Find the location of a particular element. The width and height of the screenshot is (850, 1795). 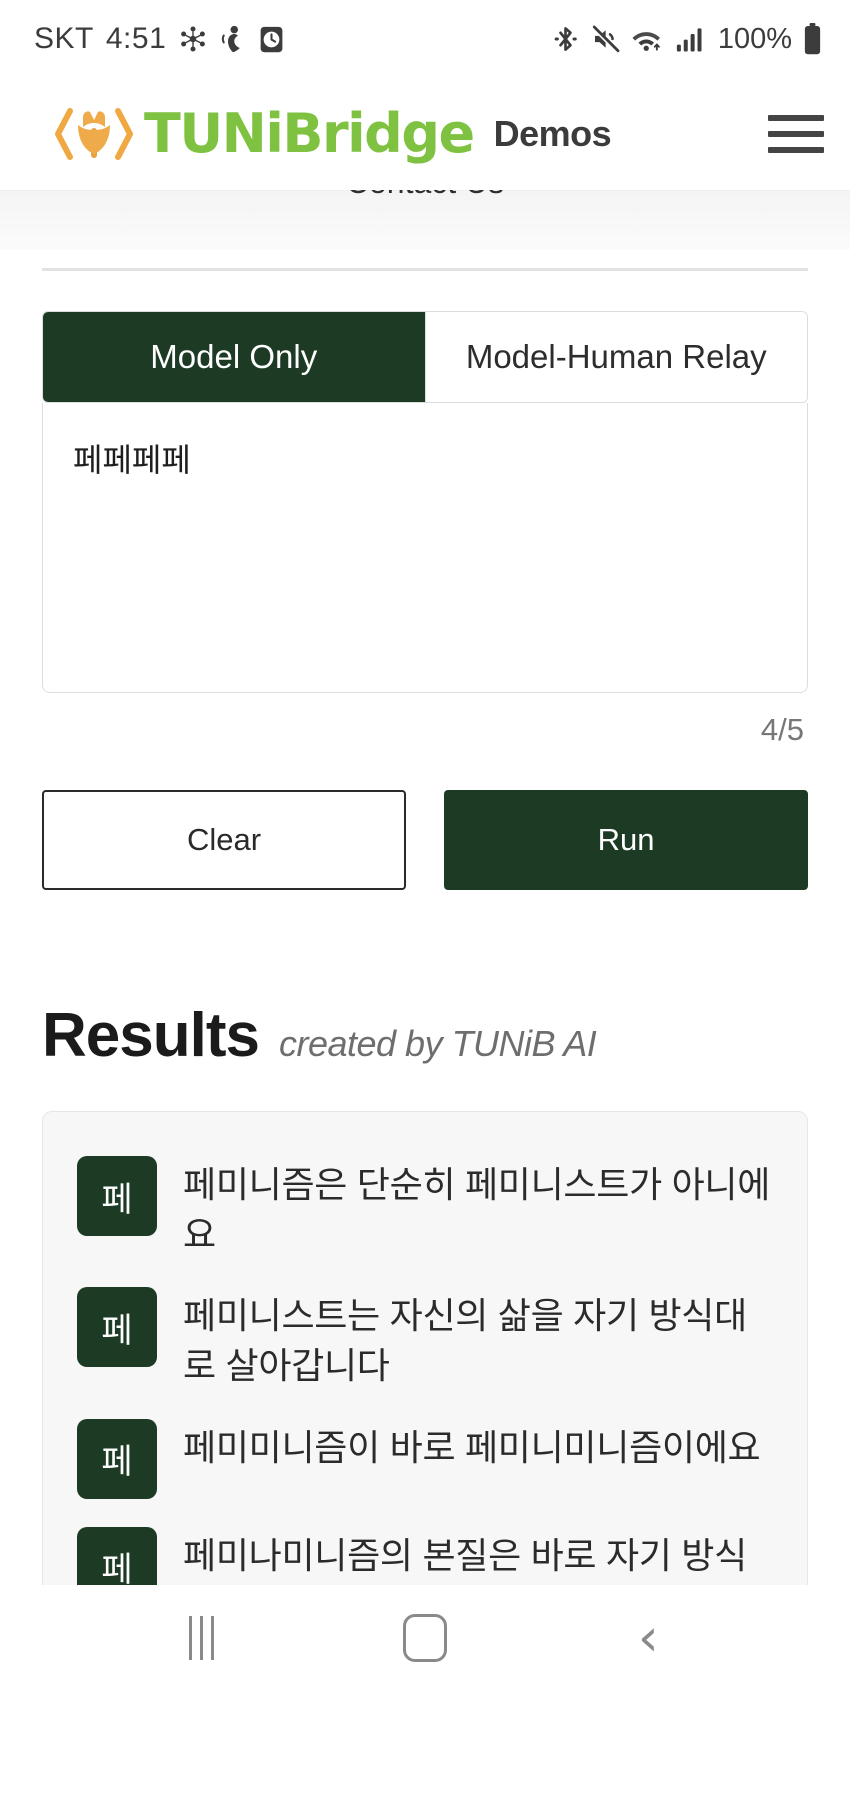

hamburger-menu-icon is located at coordinates (796, 134).